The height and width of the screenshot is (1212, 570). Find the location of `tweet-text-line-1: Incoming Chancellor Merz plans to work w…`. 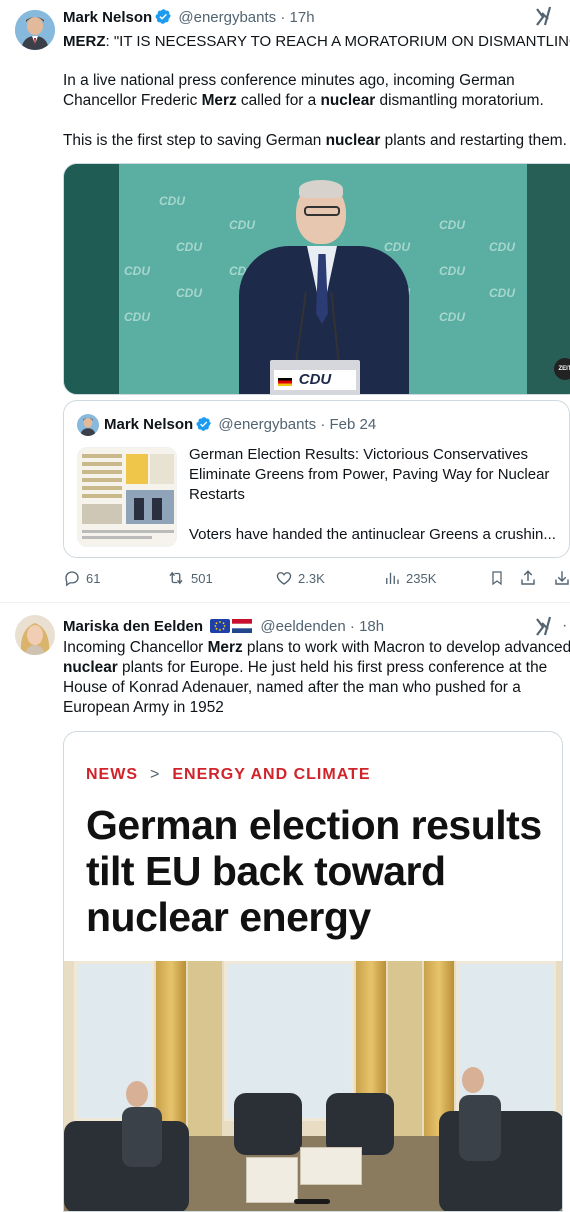

tweet-text-line-1: Incoming Chancellor Merz plans to work w… is located at coordinates (316, 648).